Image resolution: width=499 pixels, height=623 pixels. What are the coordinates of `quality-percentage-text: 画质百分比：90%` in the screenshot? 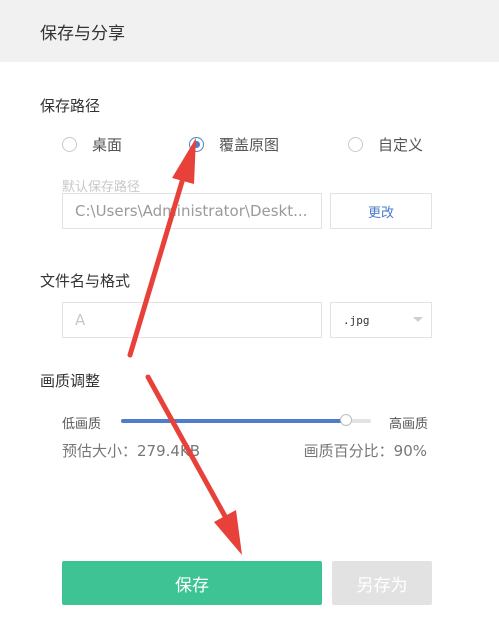 It's located at (365, 451).